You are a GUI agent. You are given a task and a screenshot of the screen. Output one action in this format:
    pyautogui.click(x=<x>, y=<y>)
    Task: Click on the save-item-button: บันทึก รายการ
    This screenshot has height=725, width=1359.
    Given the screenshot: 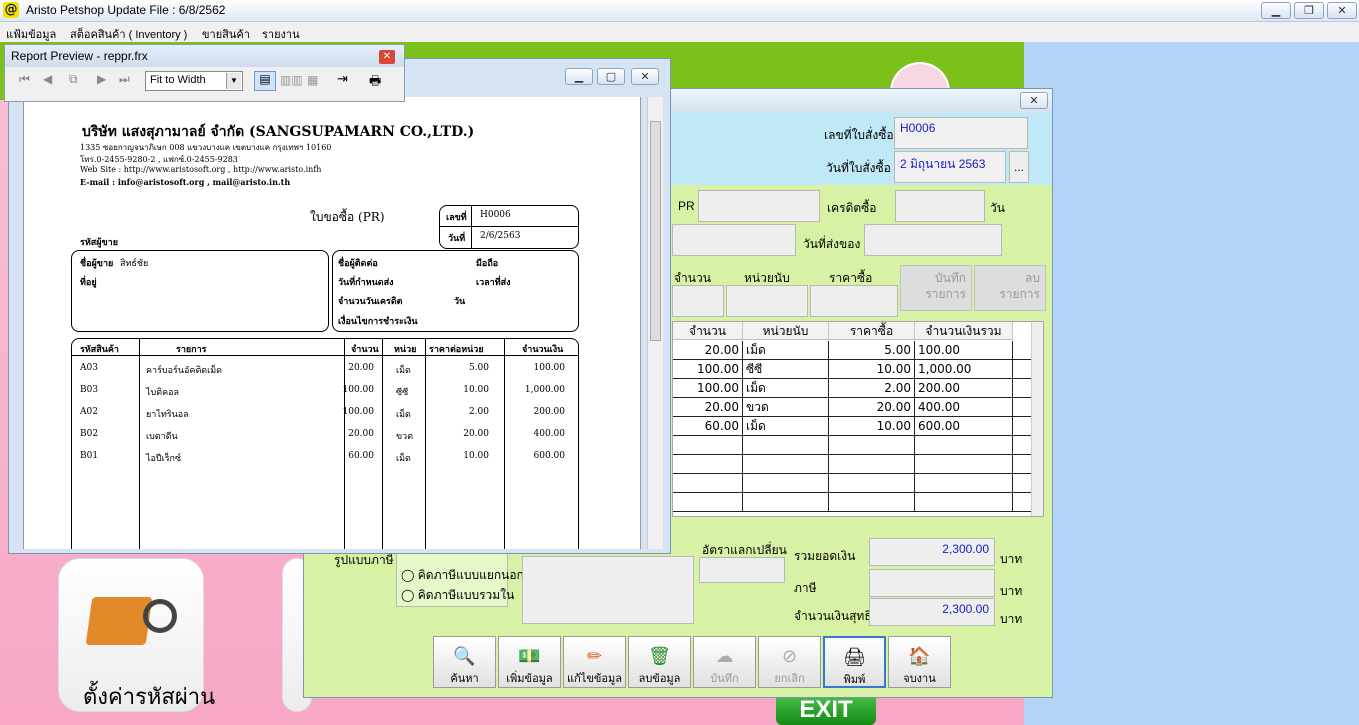 What is the action you would take?
    pyautogui.click(x=936, y=288)
    